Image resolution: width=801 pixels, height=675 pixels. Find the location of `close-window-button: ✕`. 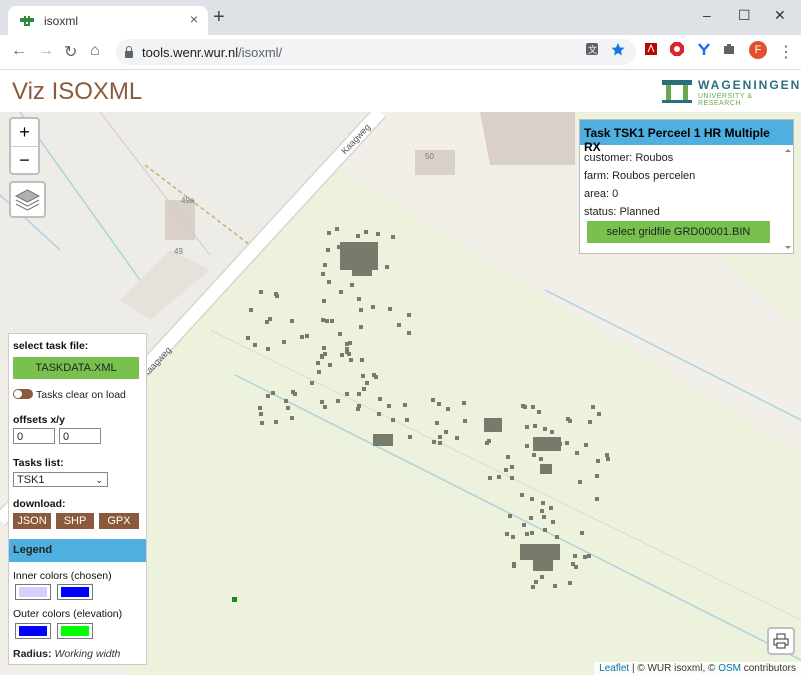

close-window-button: ✕ is located at coordinates (780, 15).